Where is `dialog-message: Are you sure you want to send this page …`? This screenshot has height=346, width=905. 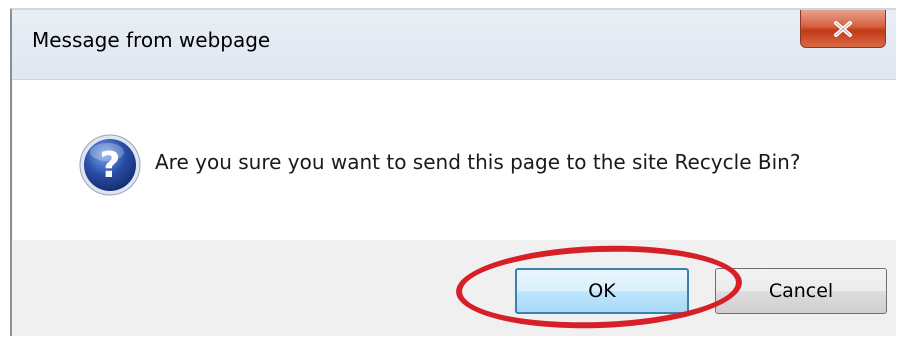 dialog-message: Are you sure you want to send this page … is located at coordinates (478, 162).